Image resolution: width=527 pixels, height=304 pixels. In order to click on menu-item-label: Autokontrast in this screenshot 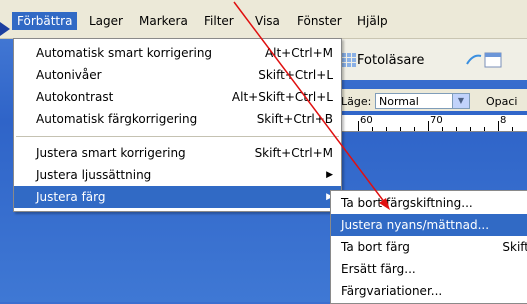, I will do `click(75, 97)`.